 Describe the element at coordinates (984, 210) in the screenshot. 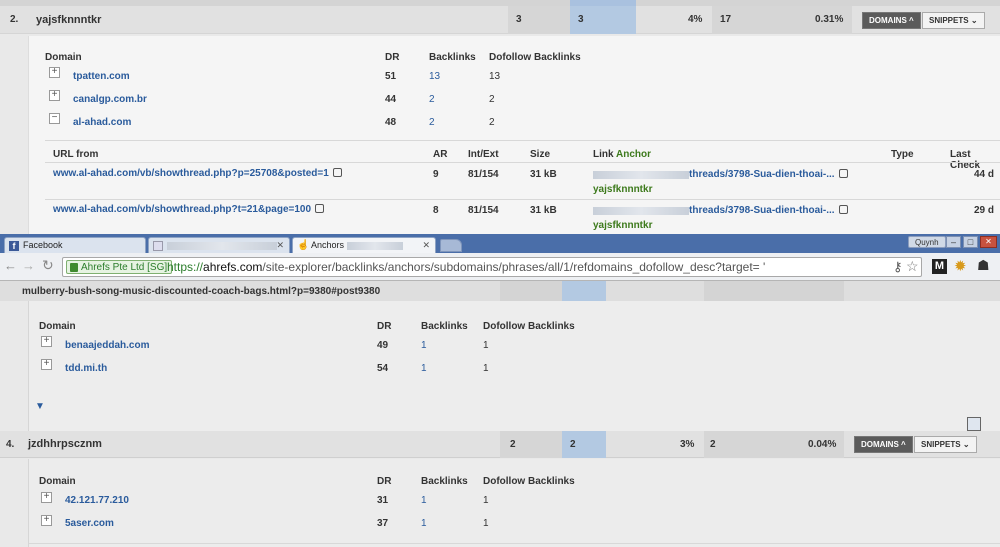

I see `last-check: 29 d` at that location.